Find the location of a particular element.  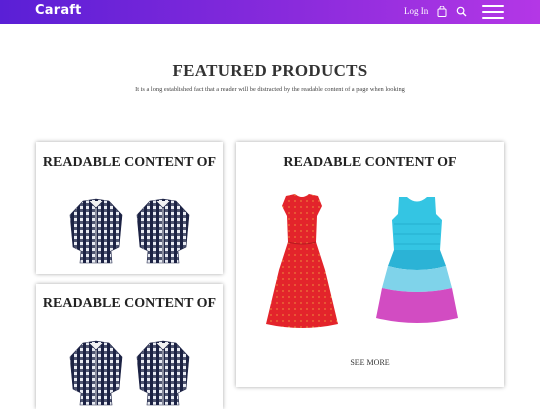

ruffle-dress-image is located at coordinates (417, 260).